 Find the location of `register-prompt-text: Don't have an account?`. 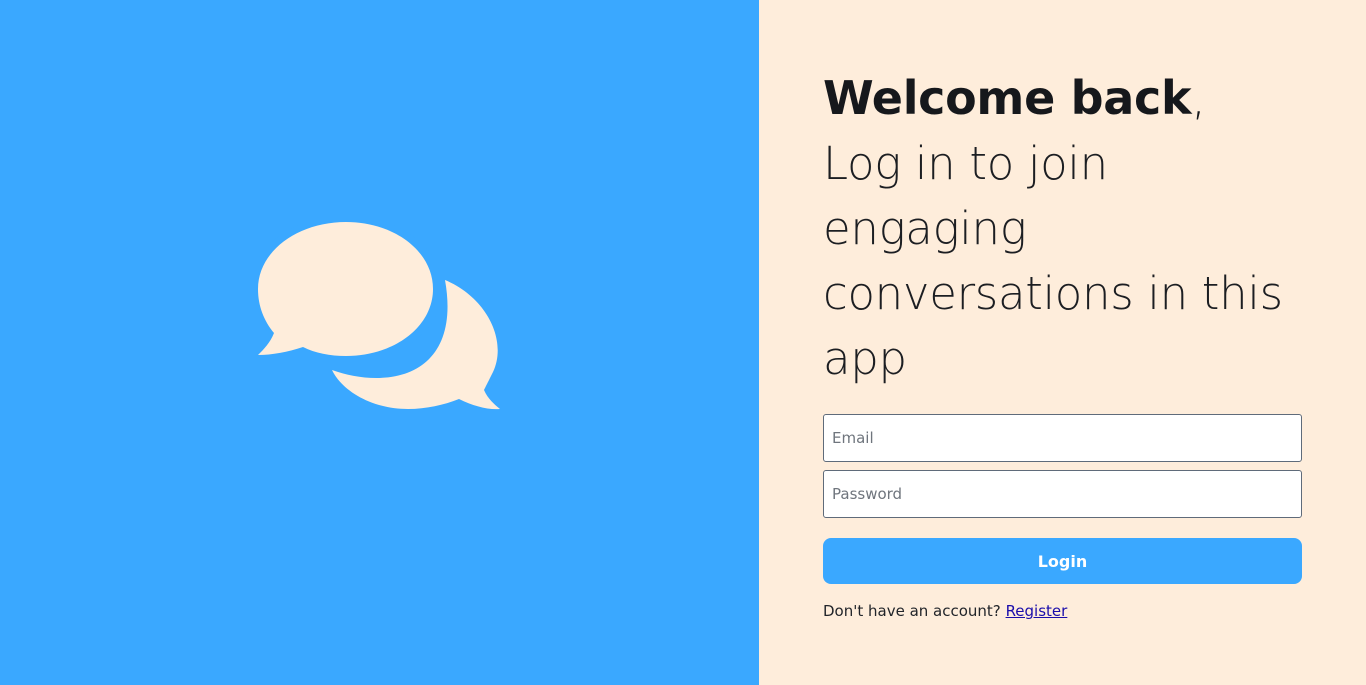

register-prompt-text: Don't have an account? is located at coordinates (912, 611).